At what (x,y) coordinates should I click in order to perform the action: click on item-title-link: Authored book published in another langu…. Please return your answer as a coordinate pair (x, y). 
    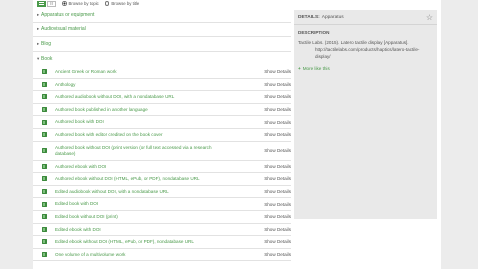
    Looking at the image, I should click on (142, 110).